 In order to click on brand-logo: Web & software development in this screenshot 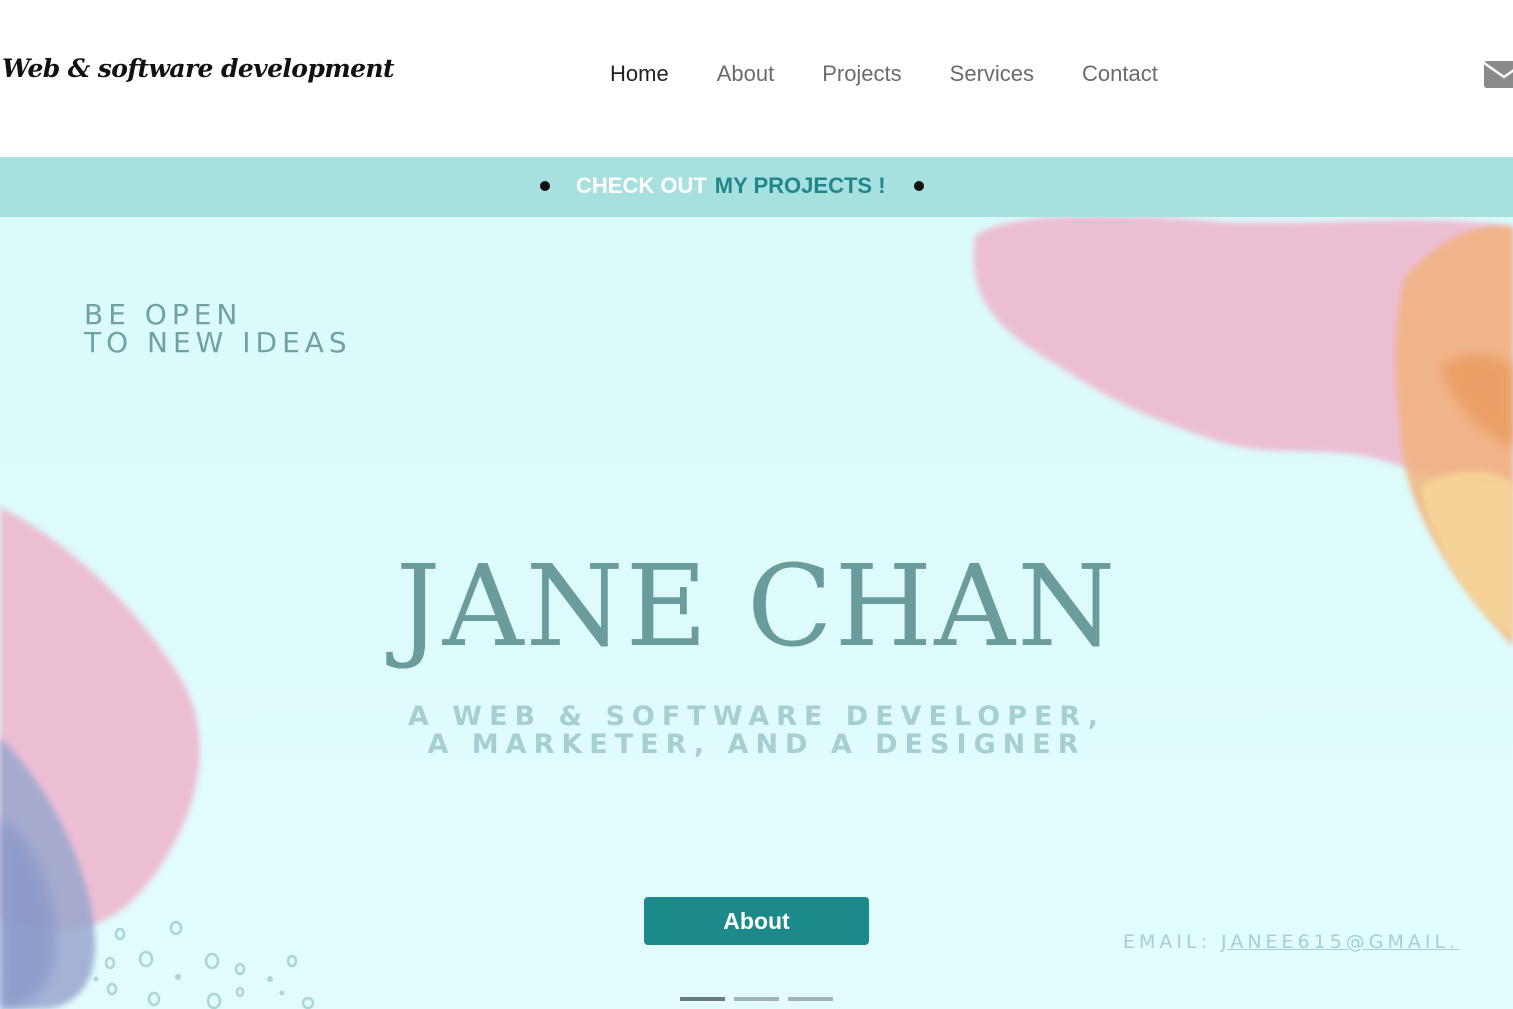, I will do `click(198, 68)`.